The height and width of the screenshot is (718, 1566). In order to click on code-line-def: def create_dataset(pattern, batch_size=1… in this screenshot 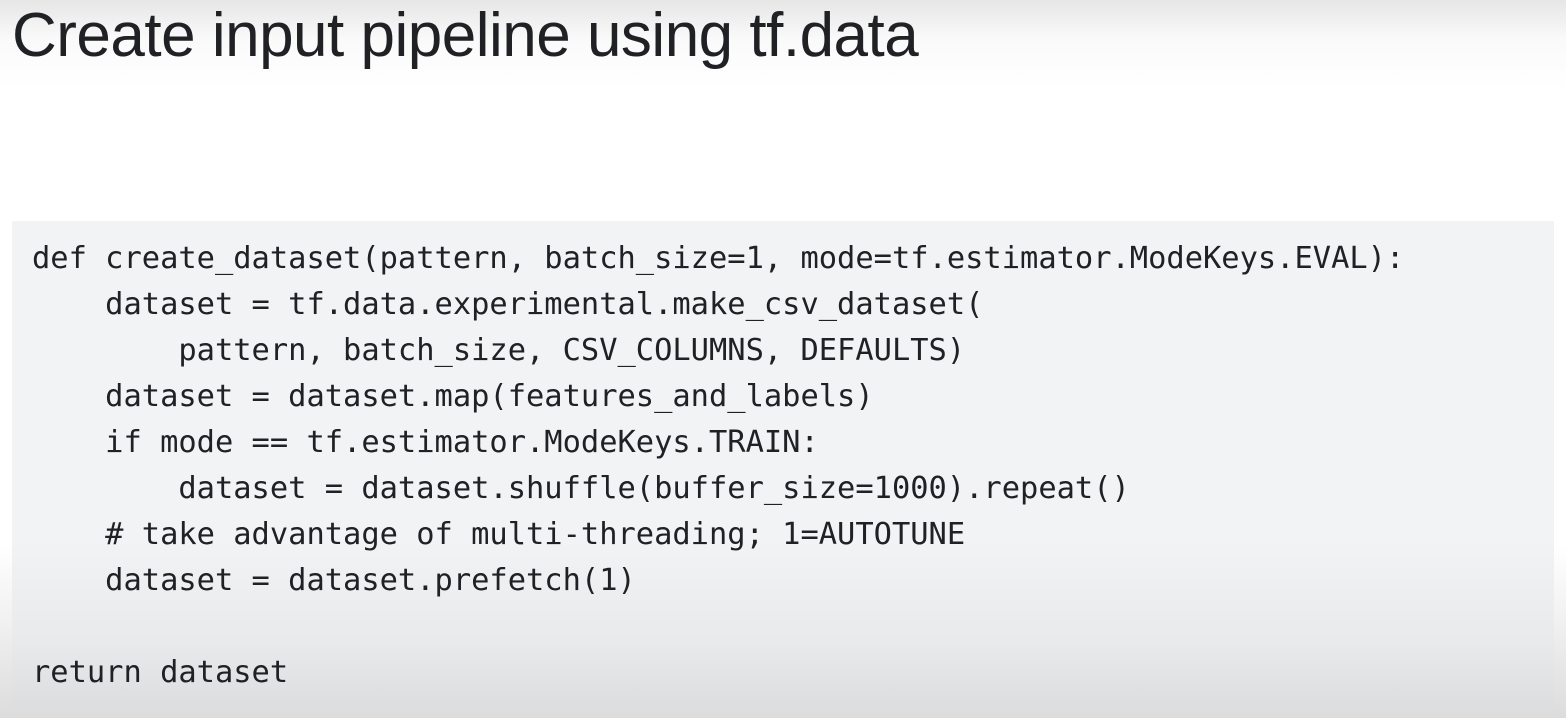, I will do `click(718, 258)`.